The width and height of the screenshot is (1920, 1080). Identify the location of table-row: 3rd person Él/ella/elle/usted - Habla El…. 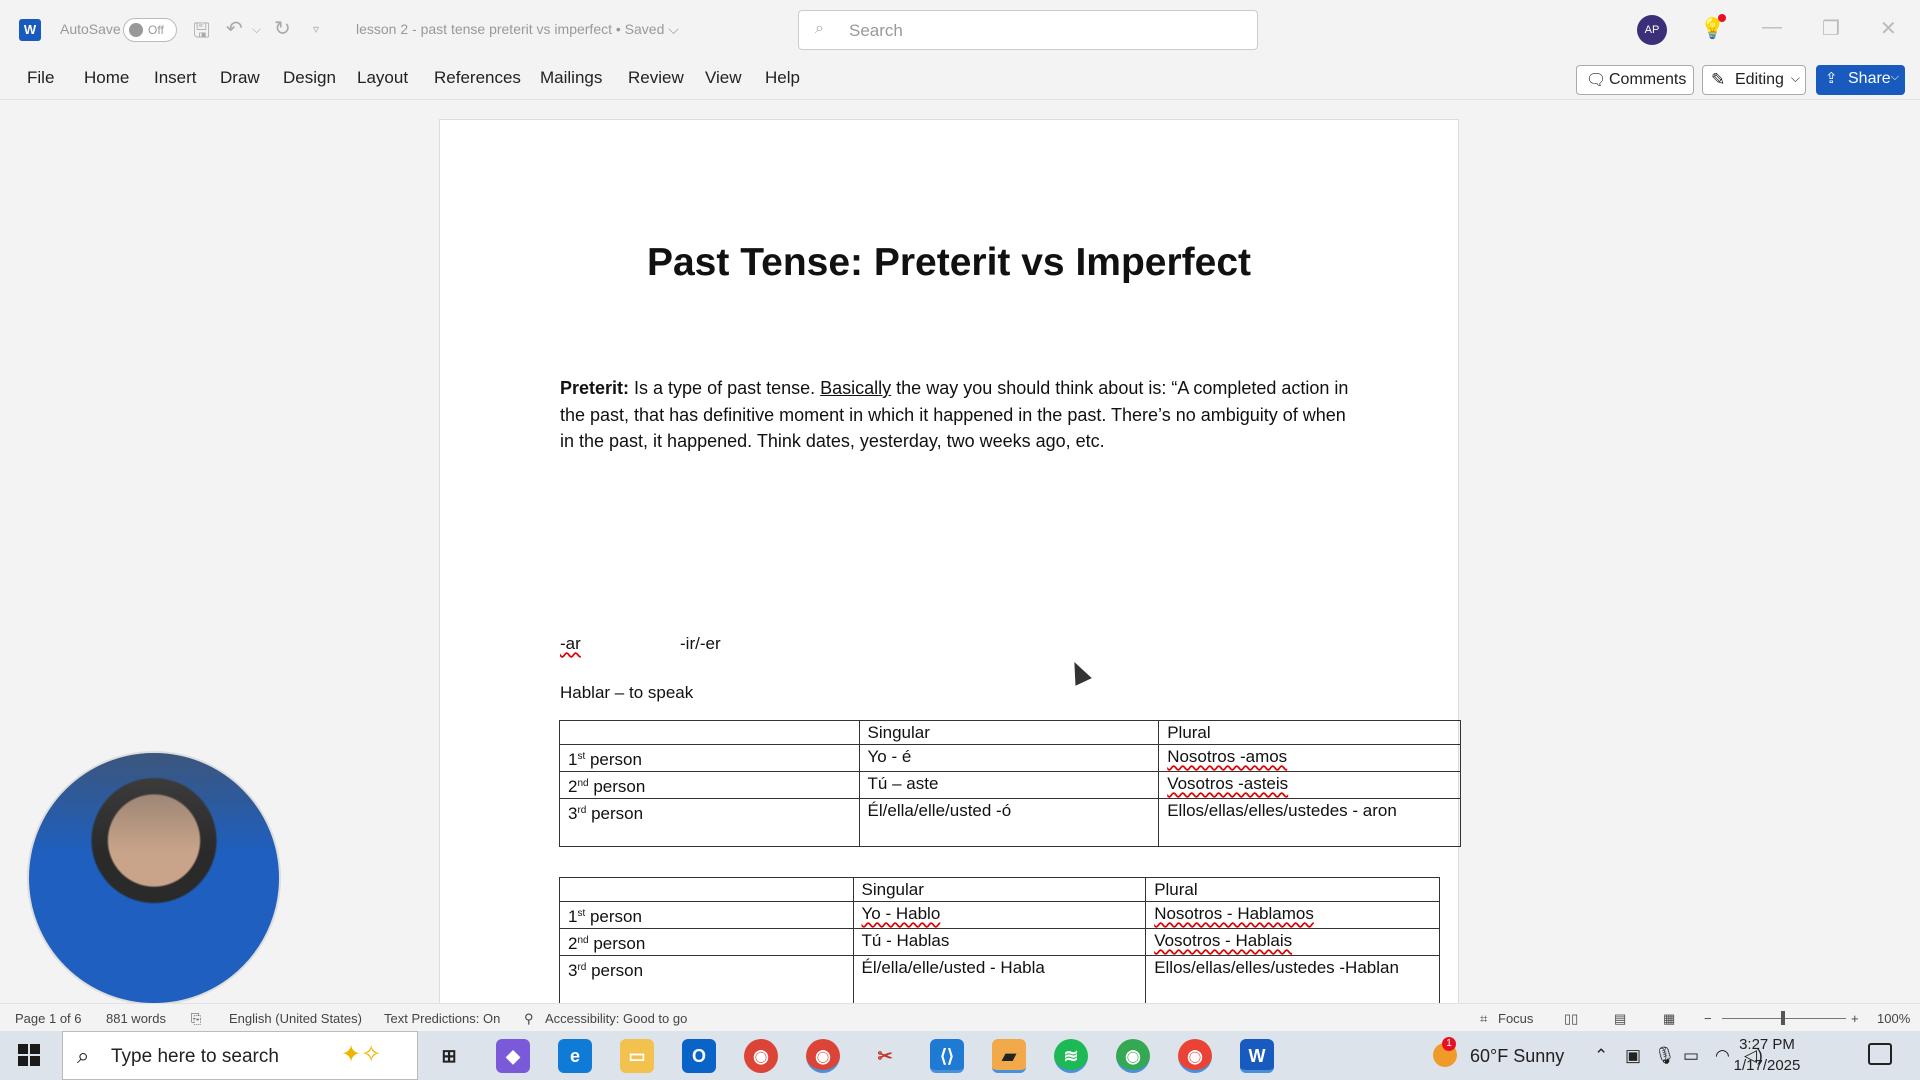
(999, 979).